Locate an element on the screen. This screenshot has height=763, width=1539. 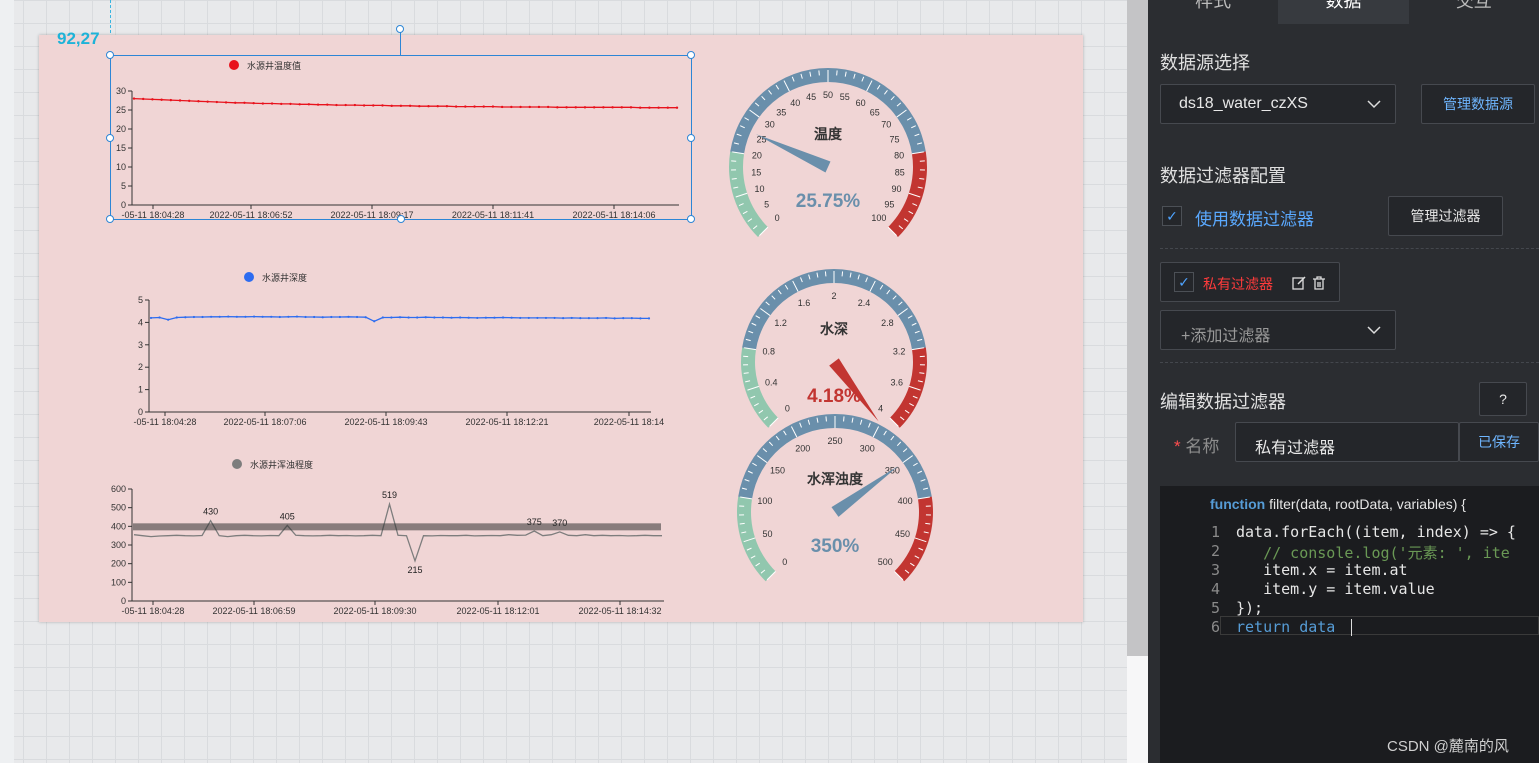
legend-marker is located at coordinates (237, 464).